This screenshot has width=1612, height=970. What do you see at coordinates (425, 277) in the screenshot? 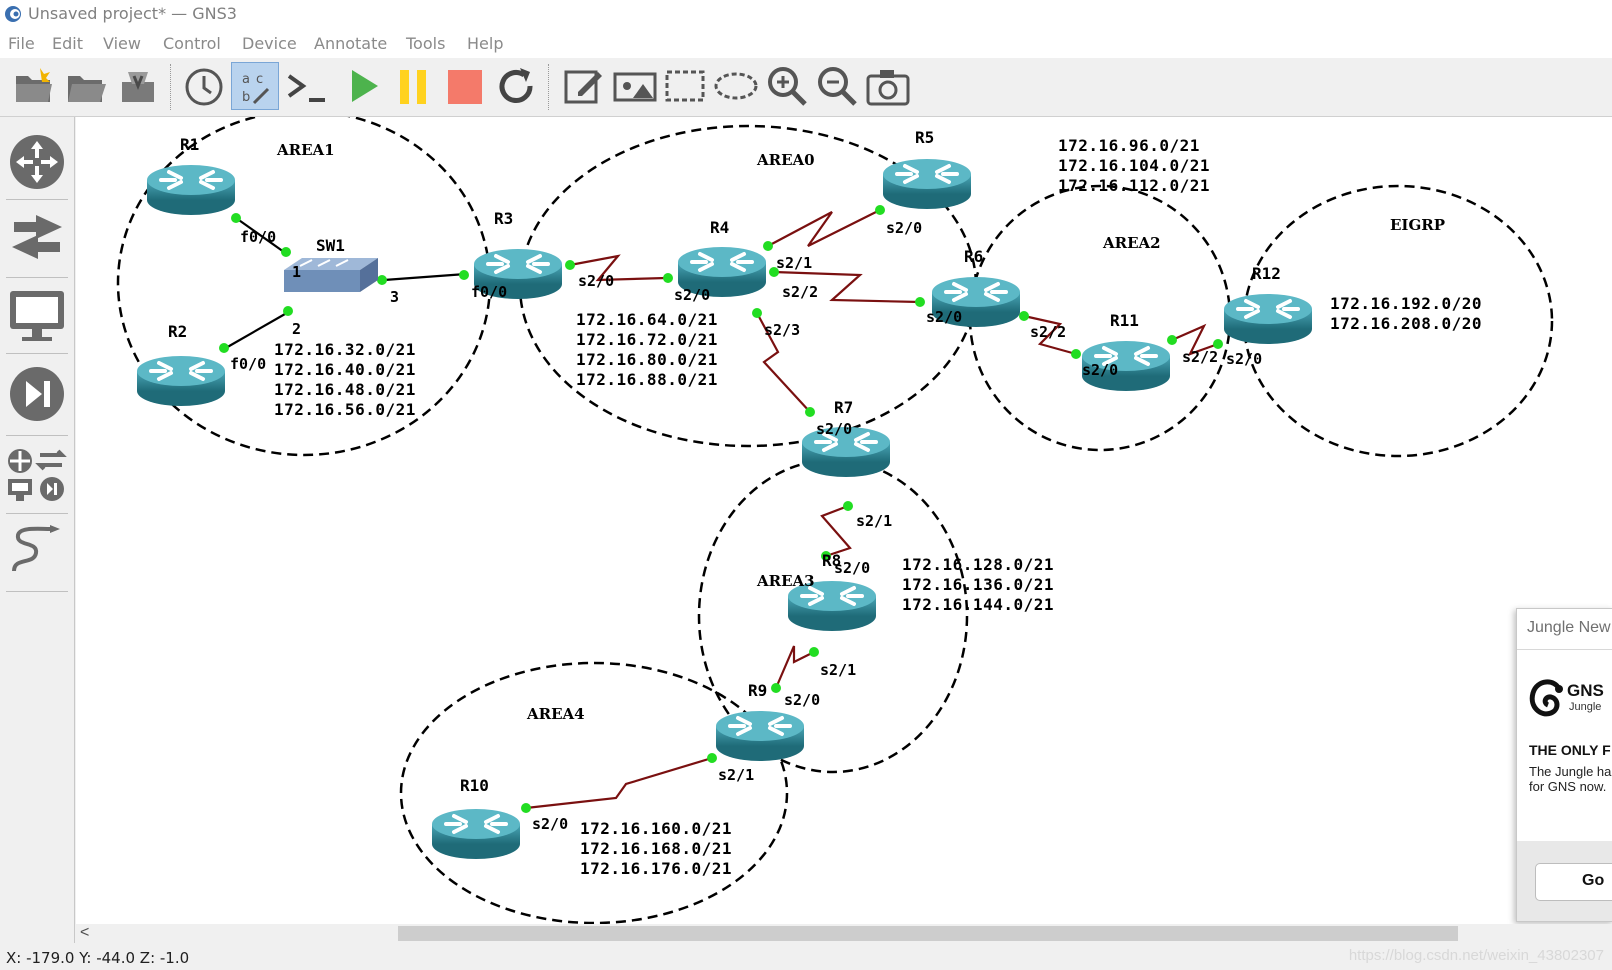
I see `link-sw1-r3` at bounding box center [425, 277].